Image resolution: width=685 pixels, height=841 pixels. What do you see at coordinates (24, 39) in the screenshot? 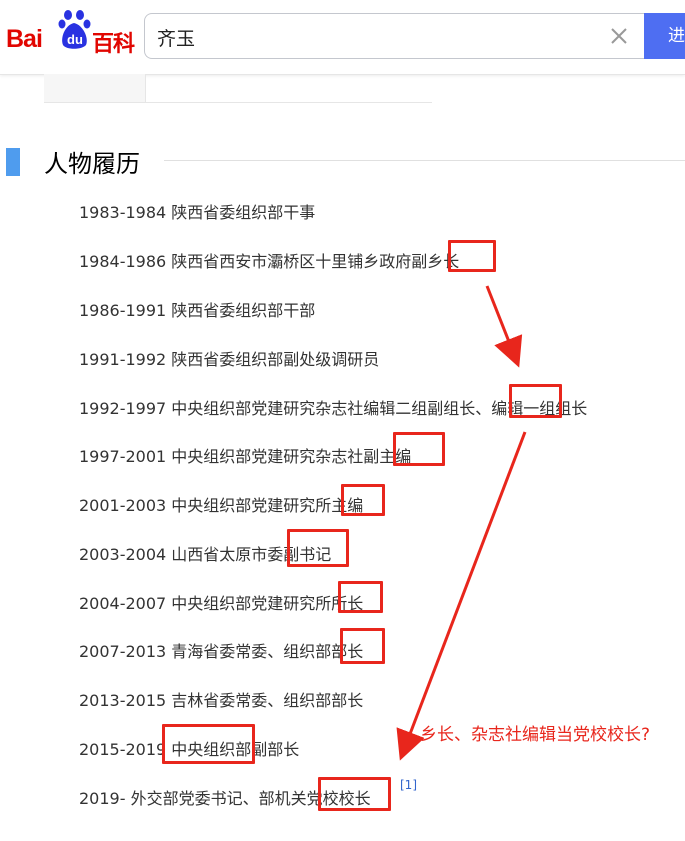
I see `logo-bai-text: Bai` at bounding box center [24, 39].